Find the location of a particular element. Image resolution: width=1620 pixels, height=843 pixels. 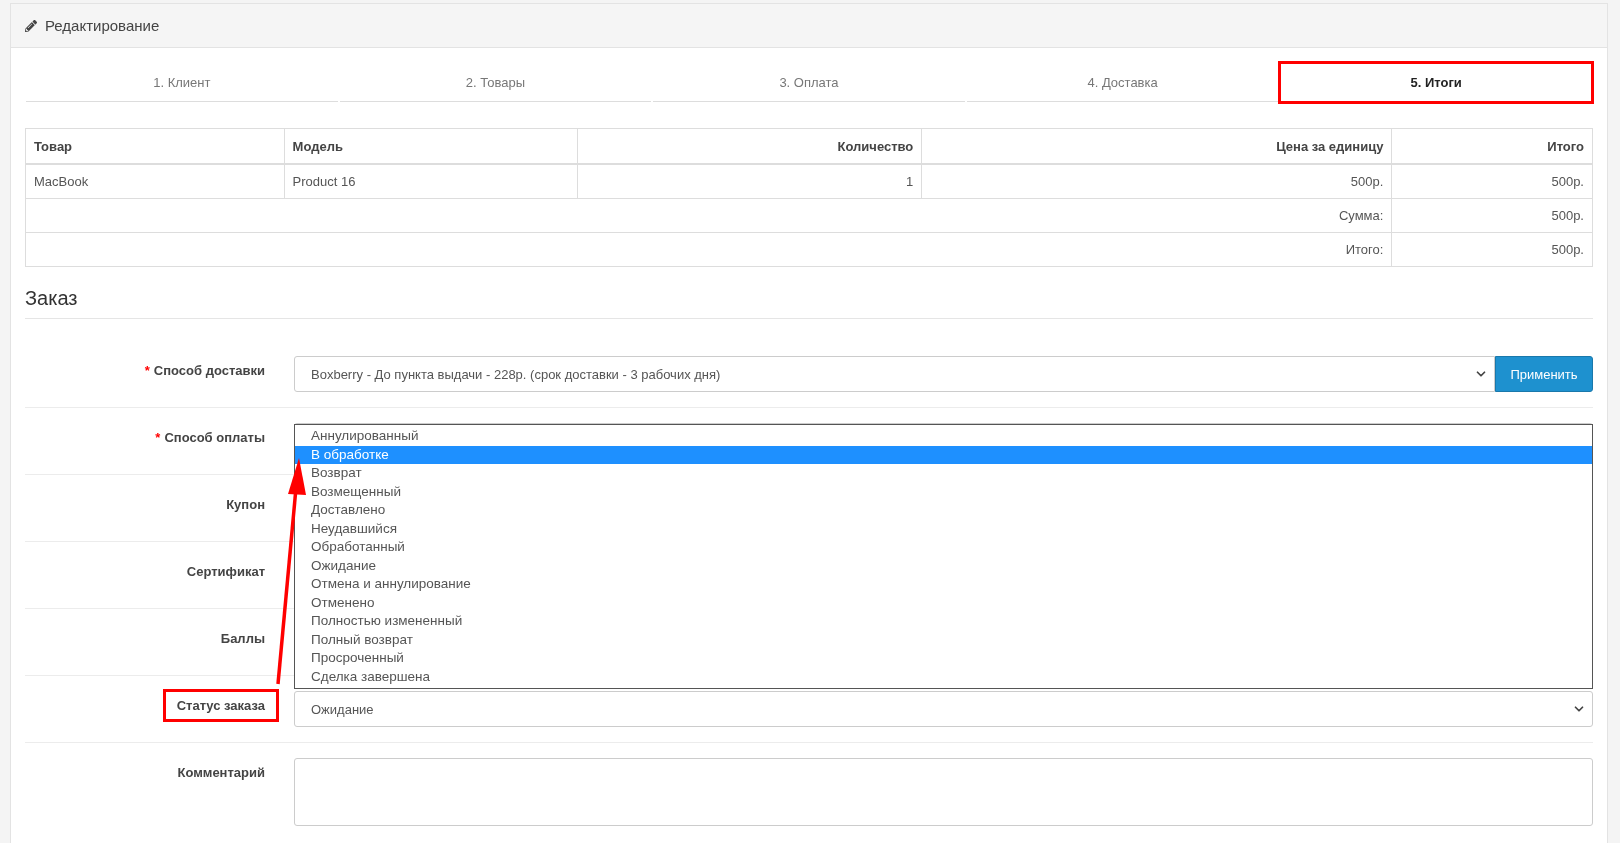

dropdown-option: Просроченный is located at coordinates (357, 658).